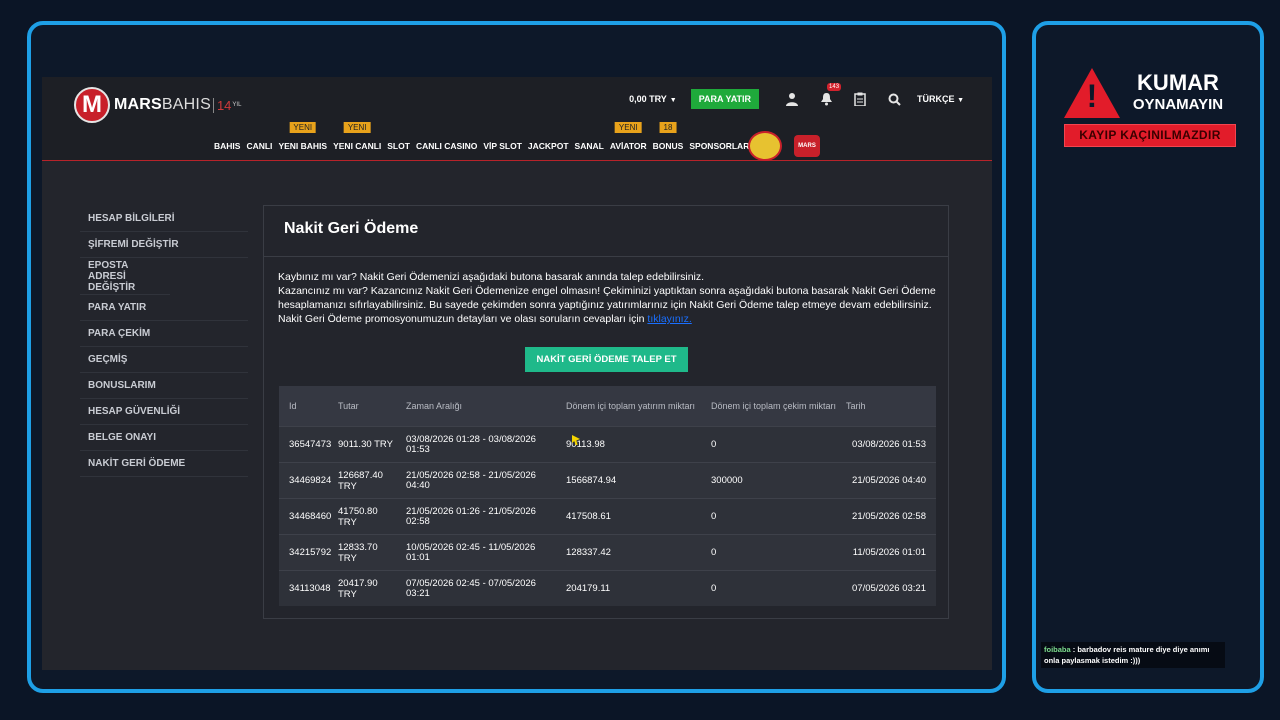 This screenshot has height=720, width=1280. I want to click on nav-item: SPONSORLAR, so click(719, 146).